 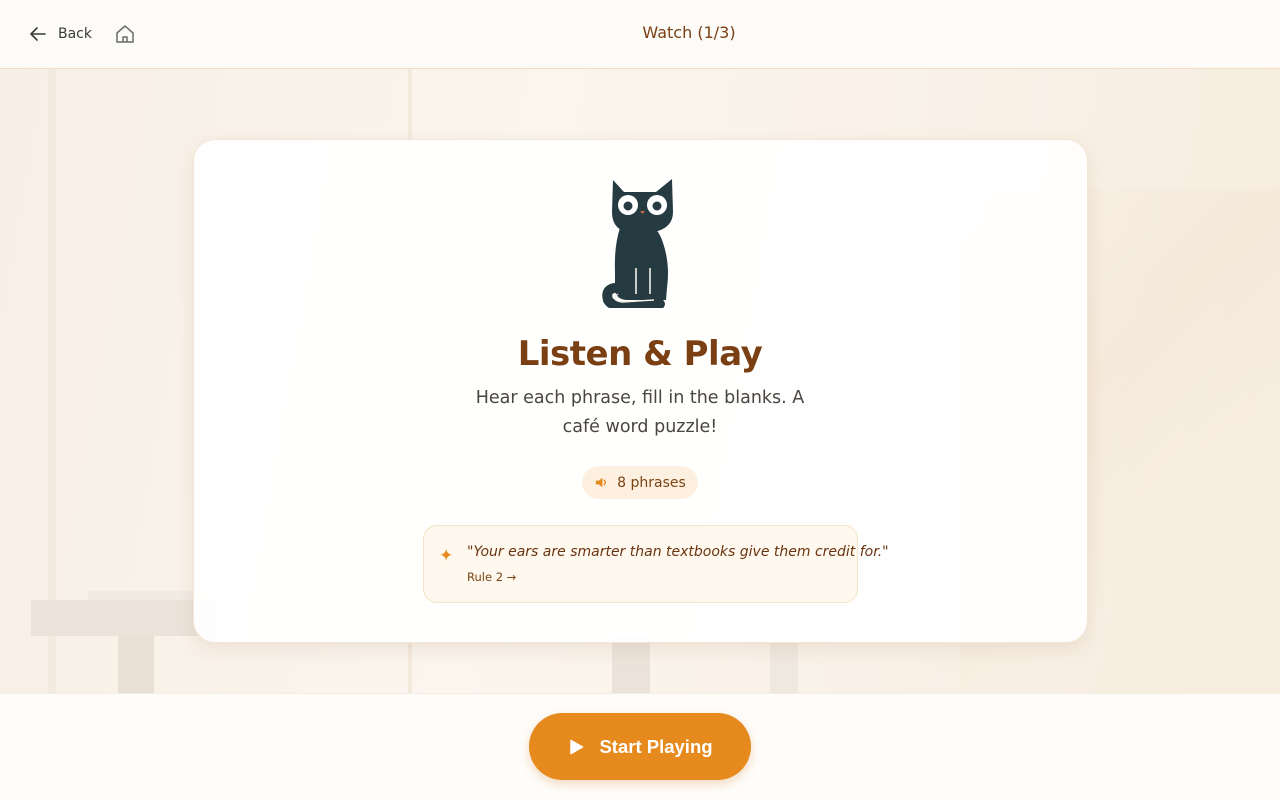 I want to click on page-title: Watch (1/3), so click(x=640, y=32).